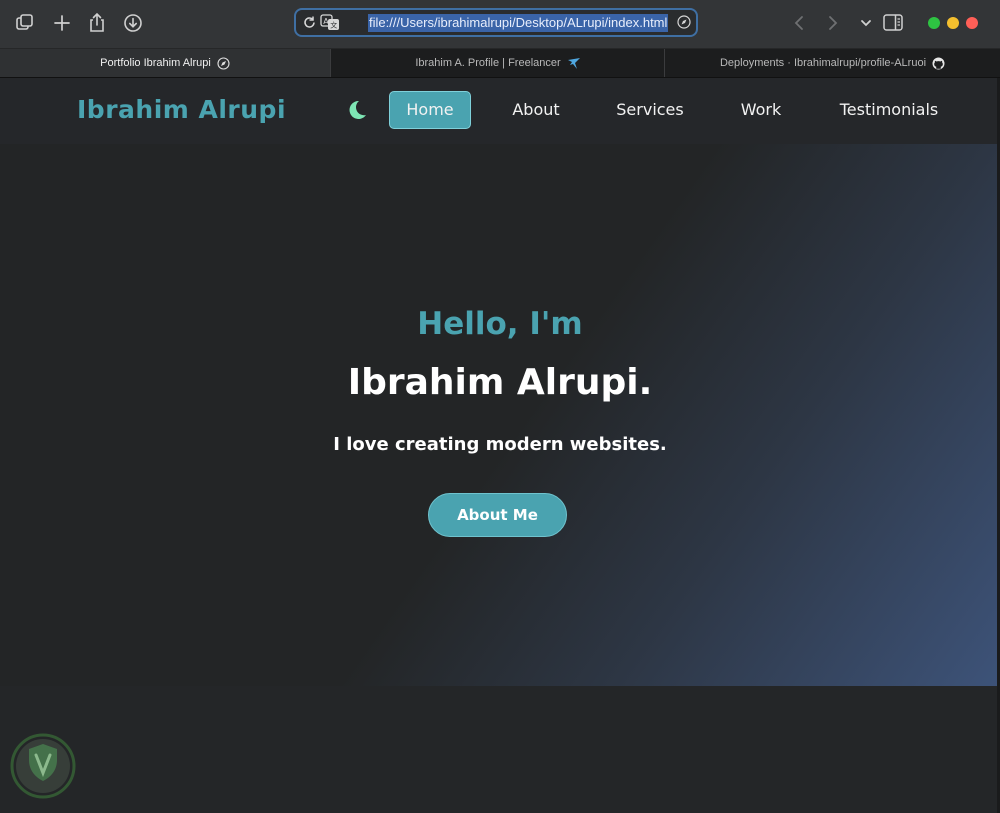  What do you see at coordinates (893, 22) in the screenshot?
I see `sidebar-icon` at bounding box center [893, 22].